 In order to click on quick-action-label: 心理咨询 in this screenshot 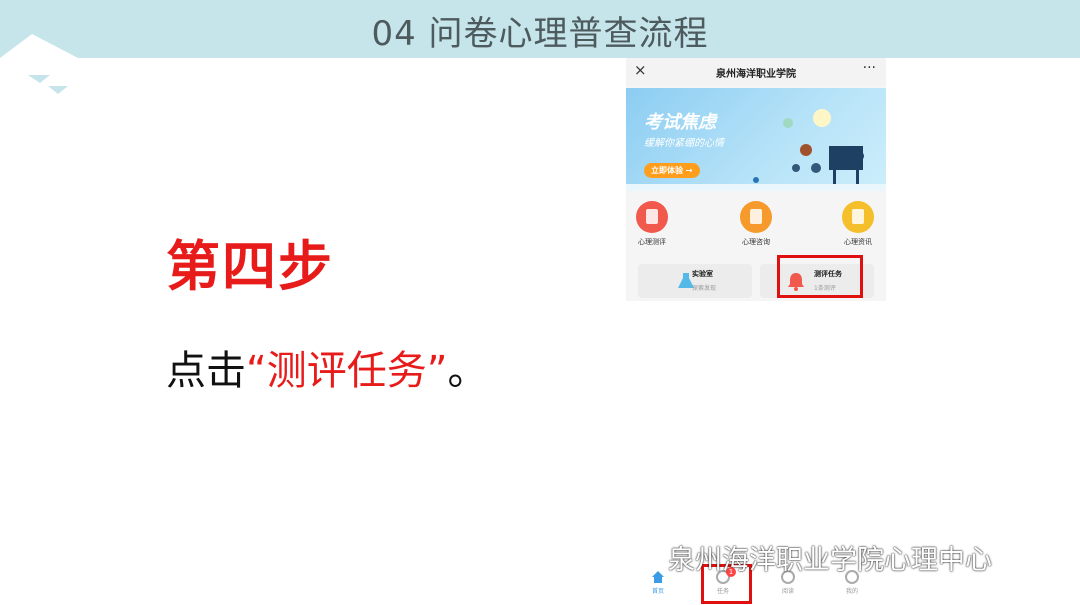, I will do `click(756, 242)`.